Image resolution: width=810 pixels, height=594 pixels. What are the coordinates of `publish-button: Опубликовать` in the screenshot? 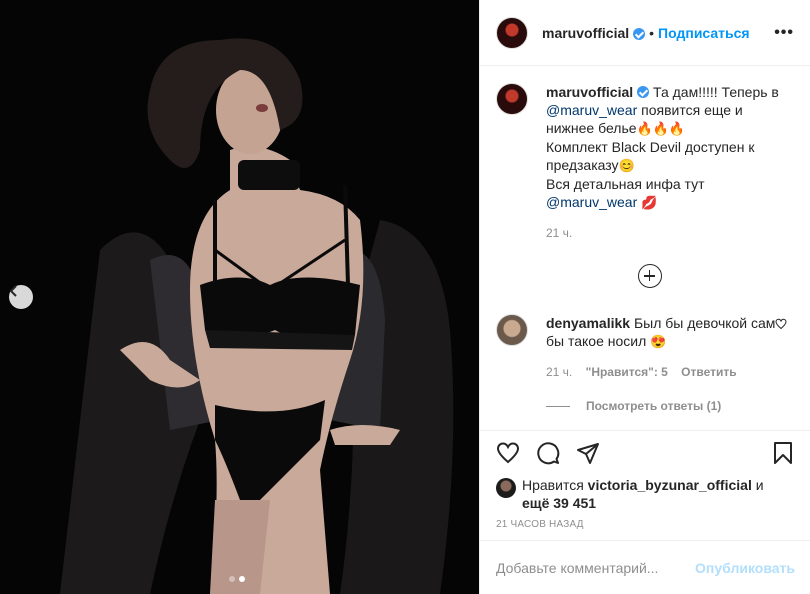 It's located at (745, 568).